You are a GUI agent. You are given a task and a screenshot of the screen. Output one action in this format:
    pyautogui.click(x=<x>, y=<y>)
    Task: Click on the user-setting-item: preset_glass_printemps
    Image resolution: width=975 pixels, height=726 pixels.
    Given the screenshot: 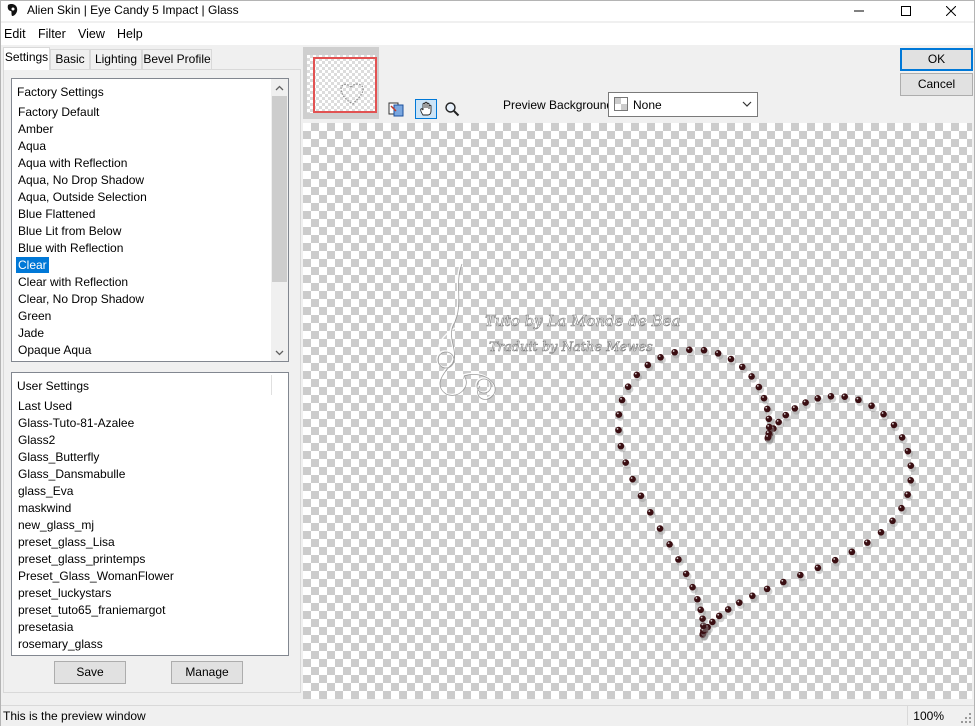 What is the action you would take?
    pyautogui.click(x=81, y=559)
    